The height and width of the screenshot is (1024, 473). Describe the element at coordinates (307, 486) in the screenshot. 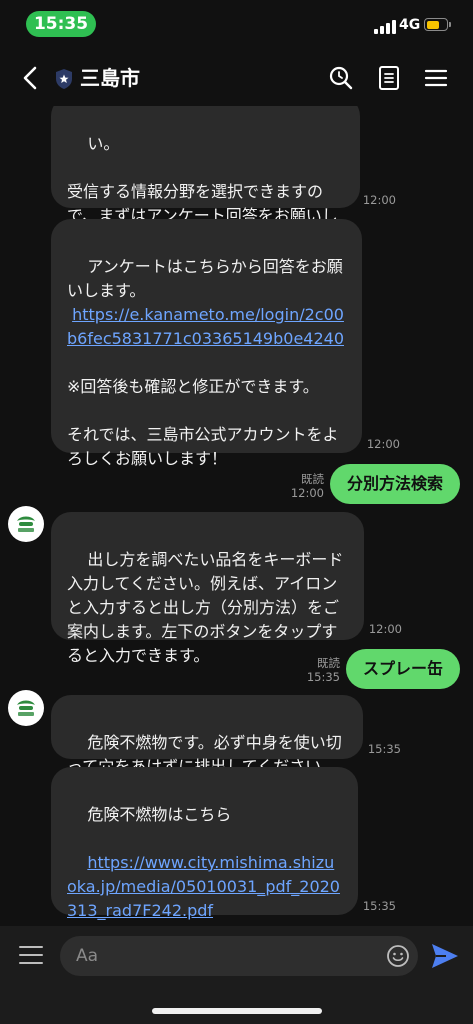

I see `read-receipt: 既読 12:00` at that location.